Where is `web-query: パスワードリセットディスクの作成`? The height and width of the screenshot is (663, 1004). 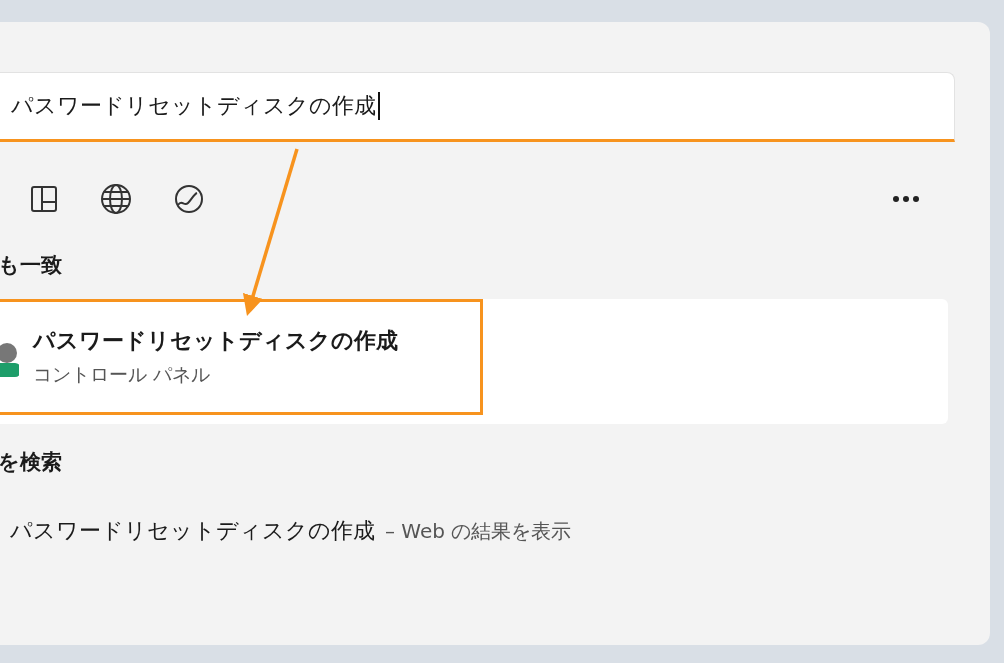 web-query: パスワードリセットディスクの作成 is located at coordinates (192, 531).